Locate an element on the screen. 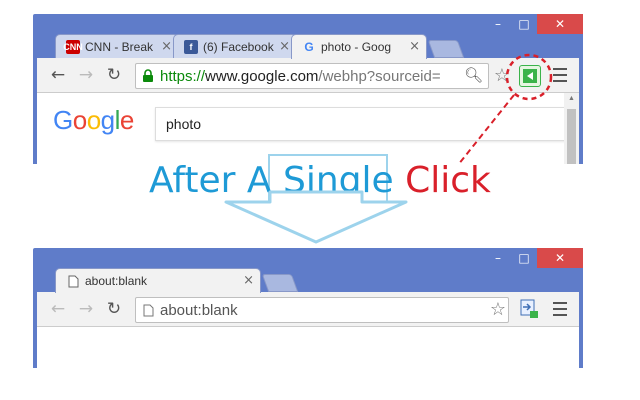 The height and width of the screenshot is (400, 640). url-text: about:blank is located at coordinates (199, 310).